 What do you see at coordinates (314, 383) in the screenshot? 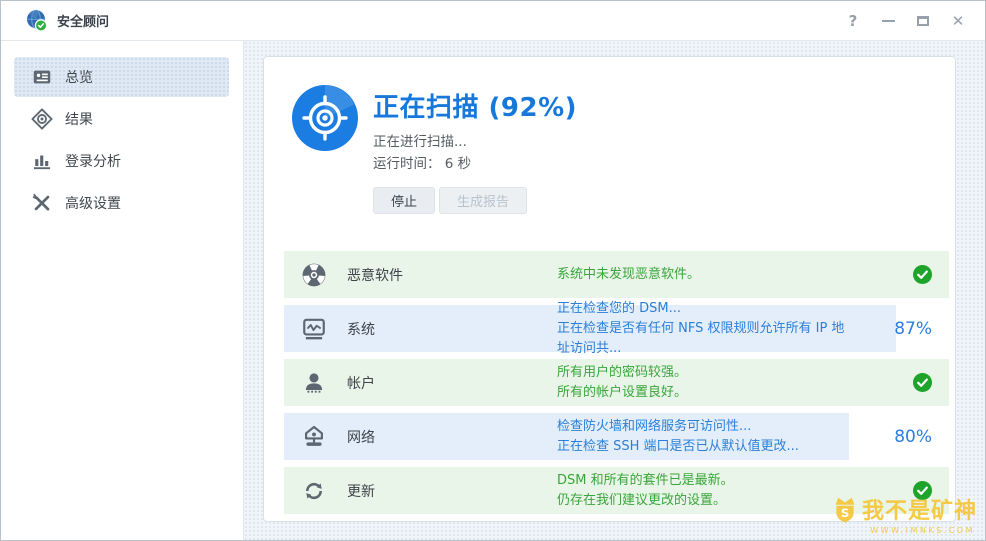
I see `account-icon` at bounding box center [314, 383].